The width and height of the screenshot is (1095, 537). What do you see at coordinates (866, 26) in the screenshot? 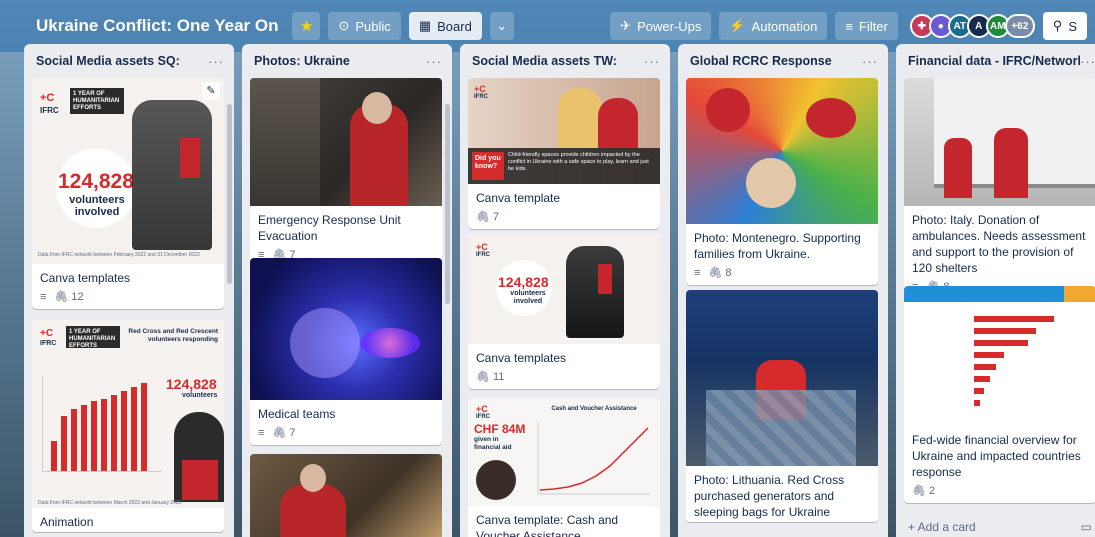
I see `filter-button: ≡ Filter` at bounding box center [866, 26].